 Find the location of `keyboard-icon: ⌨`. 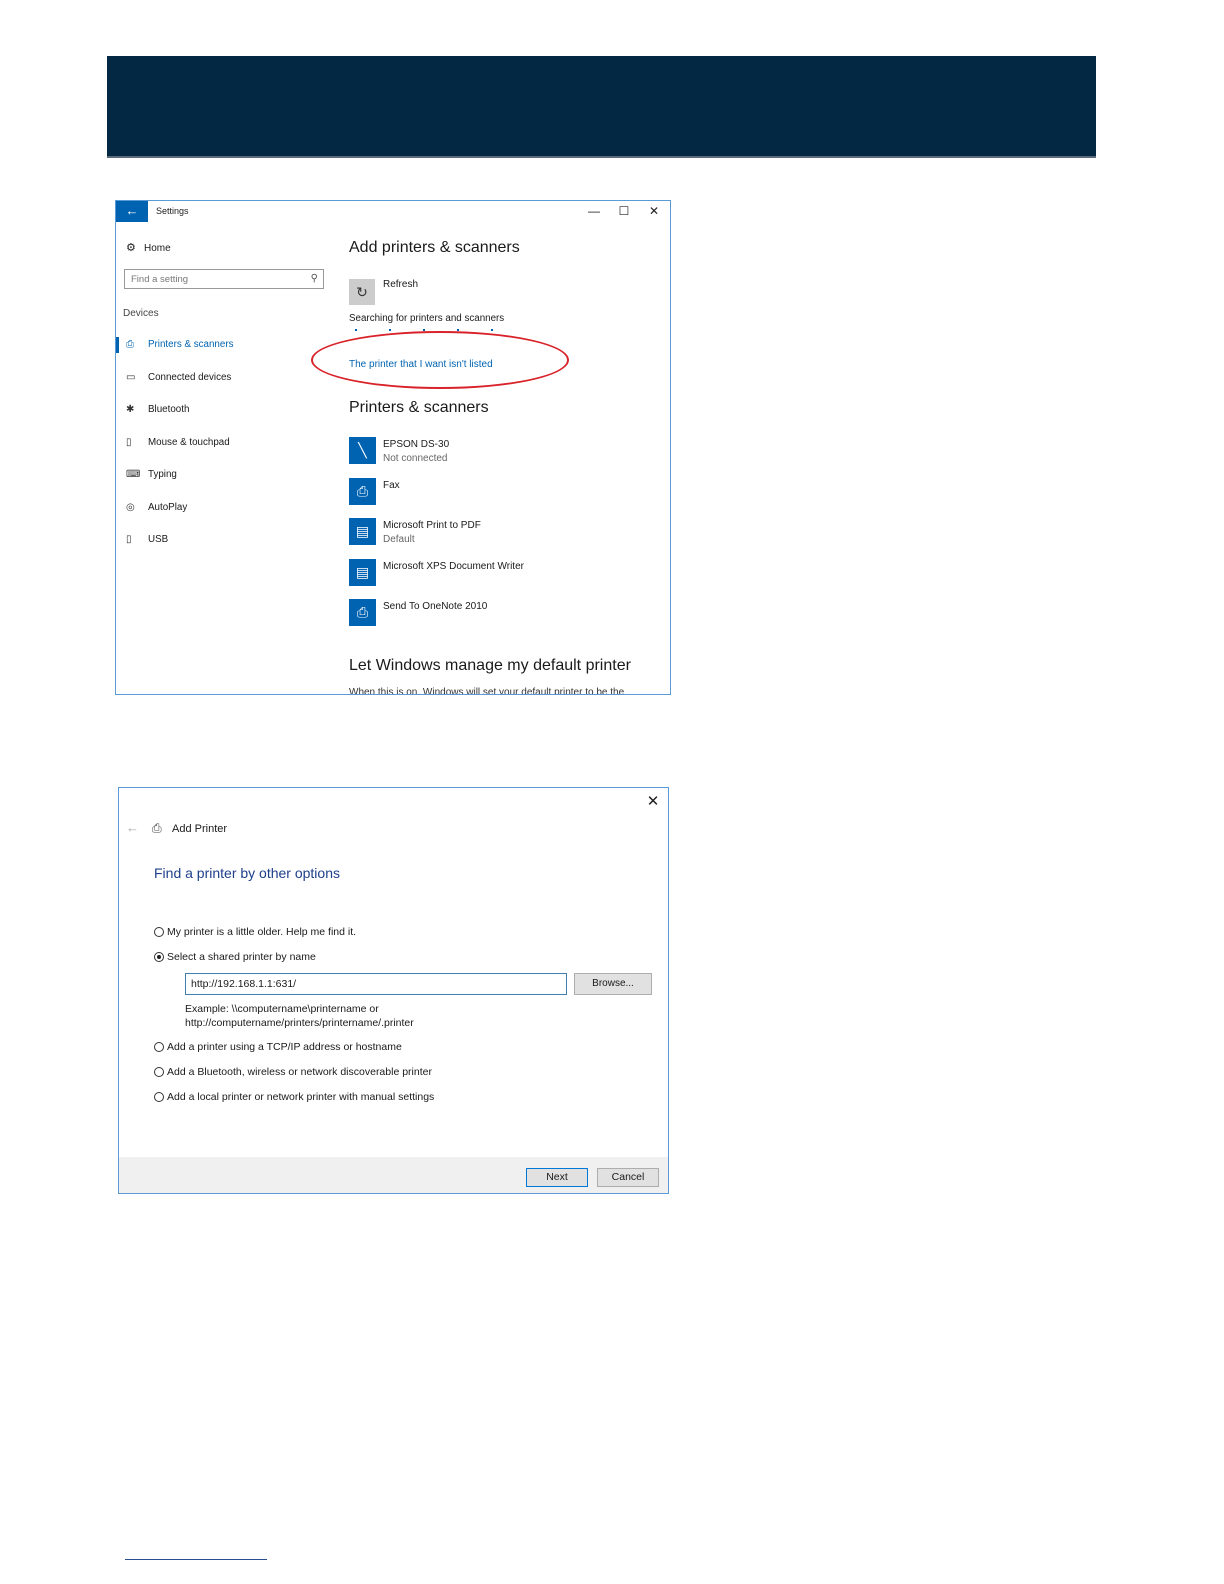

keyboard-icon: ⌨ is located at coordinates (133, 474).